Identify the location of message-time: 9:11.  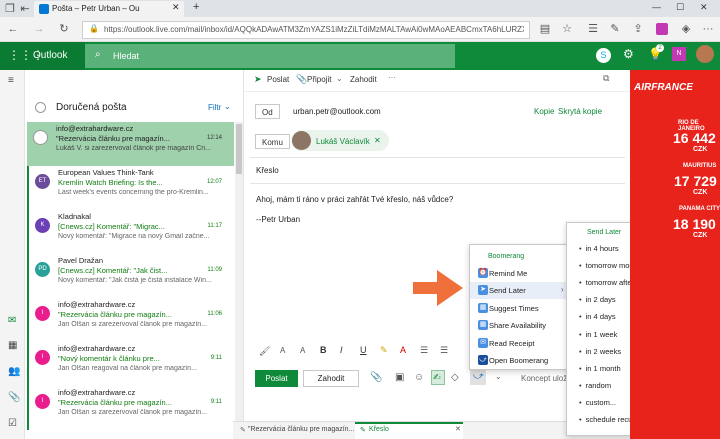
(216, 358).